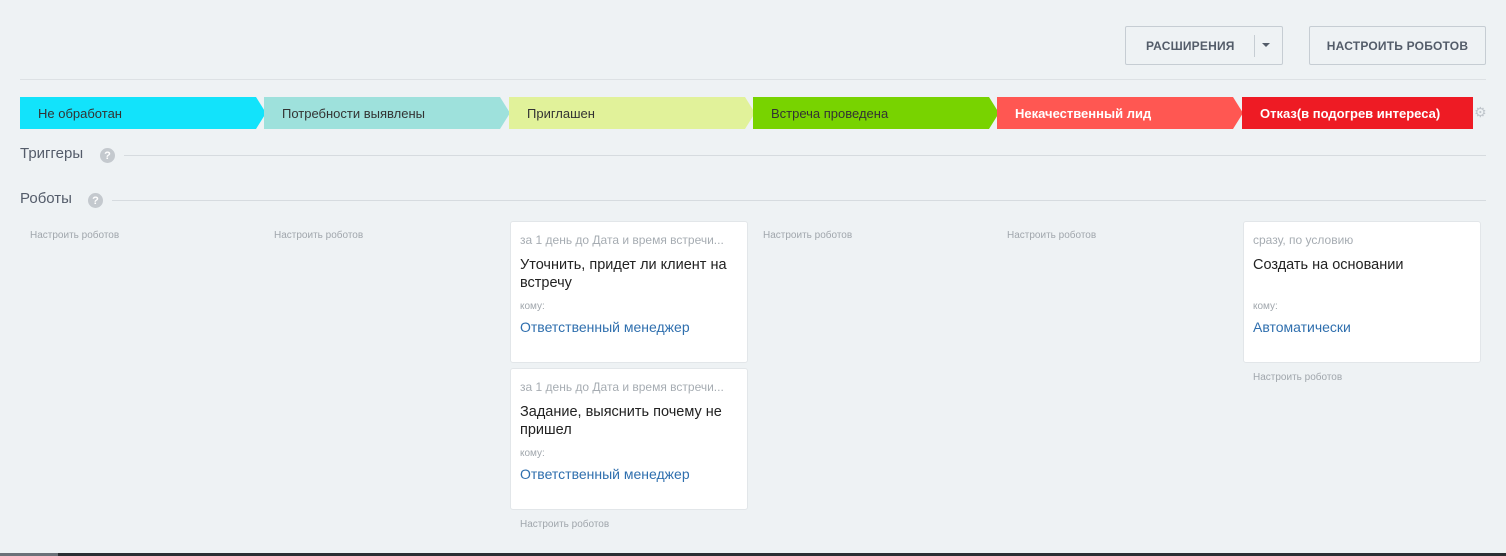 The image size is (1506, 556). Describe the element at coordinates (1397, 45) in the screenshot. I see `configure-robots-button: НАСТРОИТЬ РОБОТОВ` at that location.